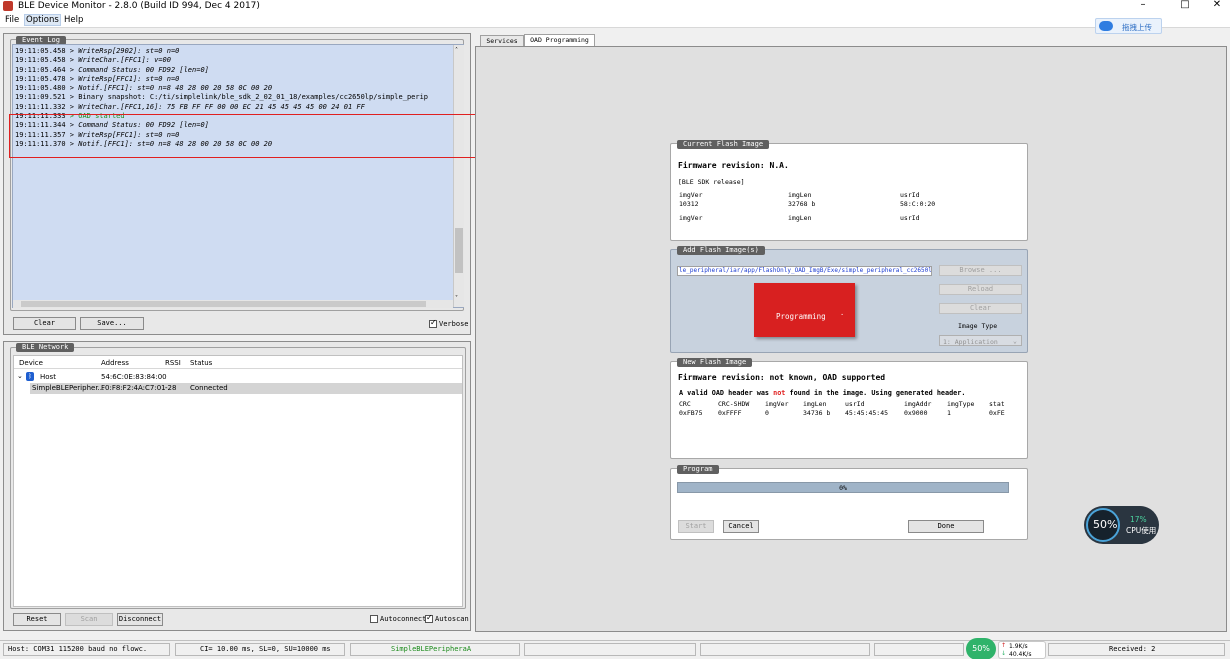  Describe the element at coordinates (233, 51) in the screenshot. I see `log-line: 19:11:05.458 > WriteRsp[2902]: st=0 n=0` at that location.